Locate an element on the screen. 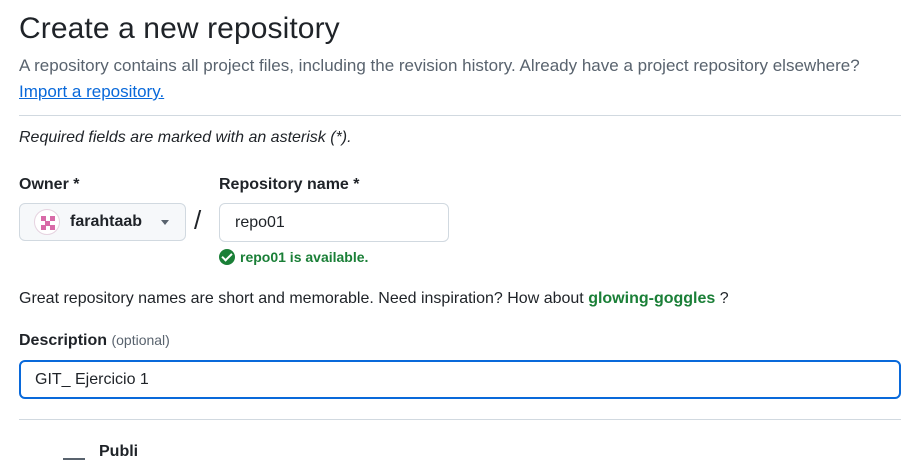 The height and width of the screenshot is (460, 916). check-circle-icon is located at coordinates (227, 257).